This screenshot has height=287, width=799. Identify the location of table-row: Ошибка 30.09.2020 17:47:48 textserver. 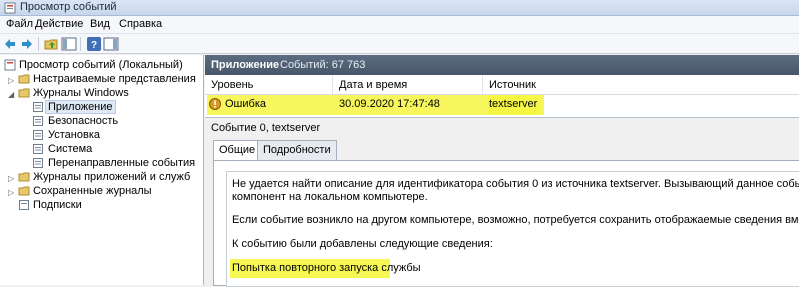
(502, 104).